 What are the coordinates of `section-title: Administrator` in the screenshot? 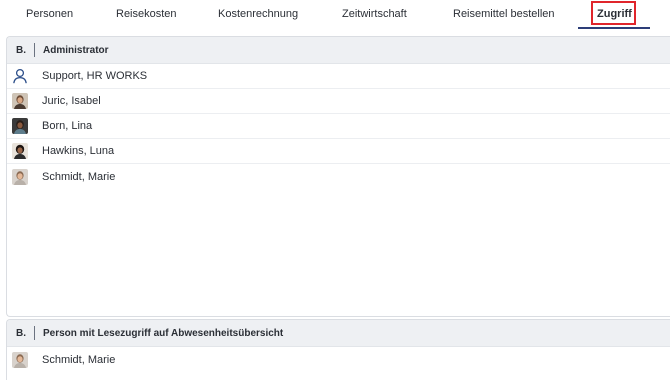 It's located at (76, 50).